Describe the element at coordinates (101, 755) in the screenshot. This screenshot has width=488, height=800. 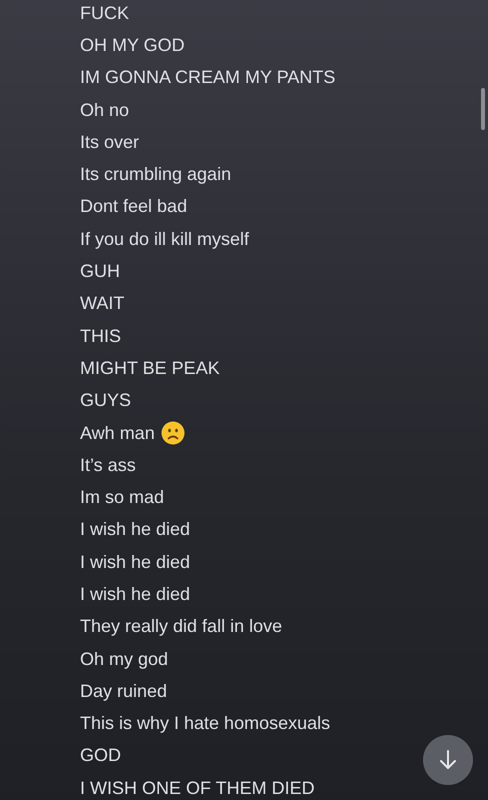
I see `message-text: GOD` at that location.